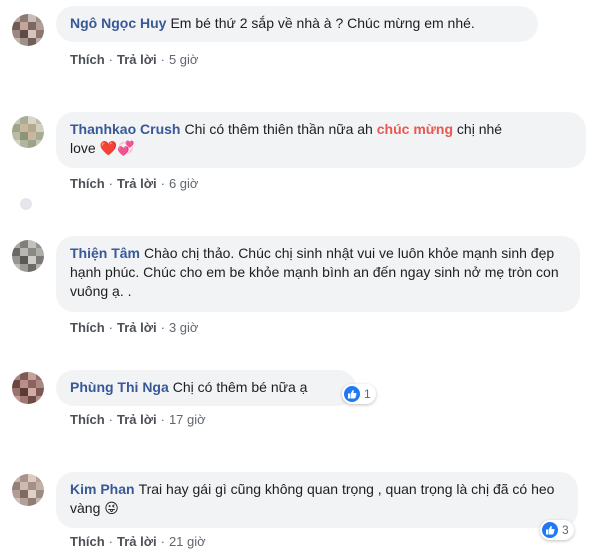 This screenshot has width=600, height=556. I want to click on comment-author: Kim Phan, so click(102, 489).